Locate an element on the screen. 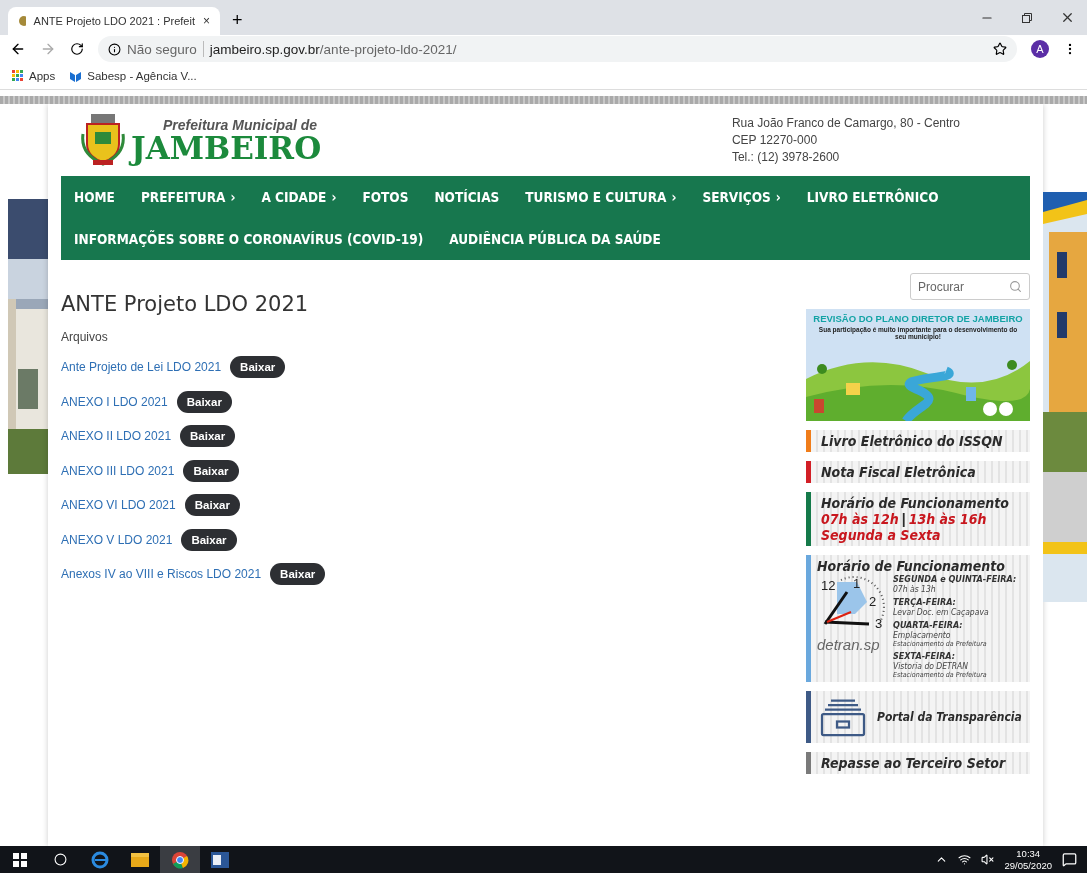 The width and height of the screenshot is (1087, 873). hours-text: 13h às 16h is located at coordinates (947, 519).